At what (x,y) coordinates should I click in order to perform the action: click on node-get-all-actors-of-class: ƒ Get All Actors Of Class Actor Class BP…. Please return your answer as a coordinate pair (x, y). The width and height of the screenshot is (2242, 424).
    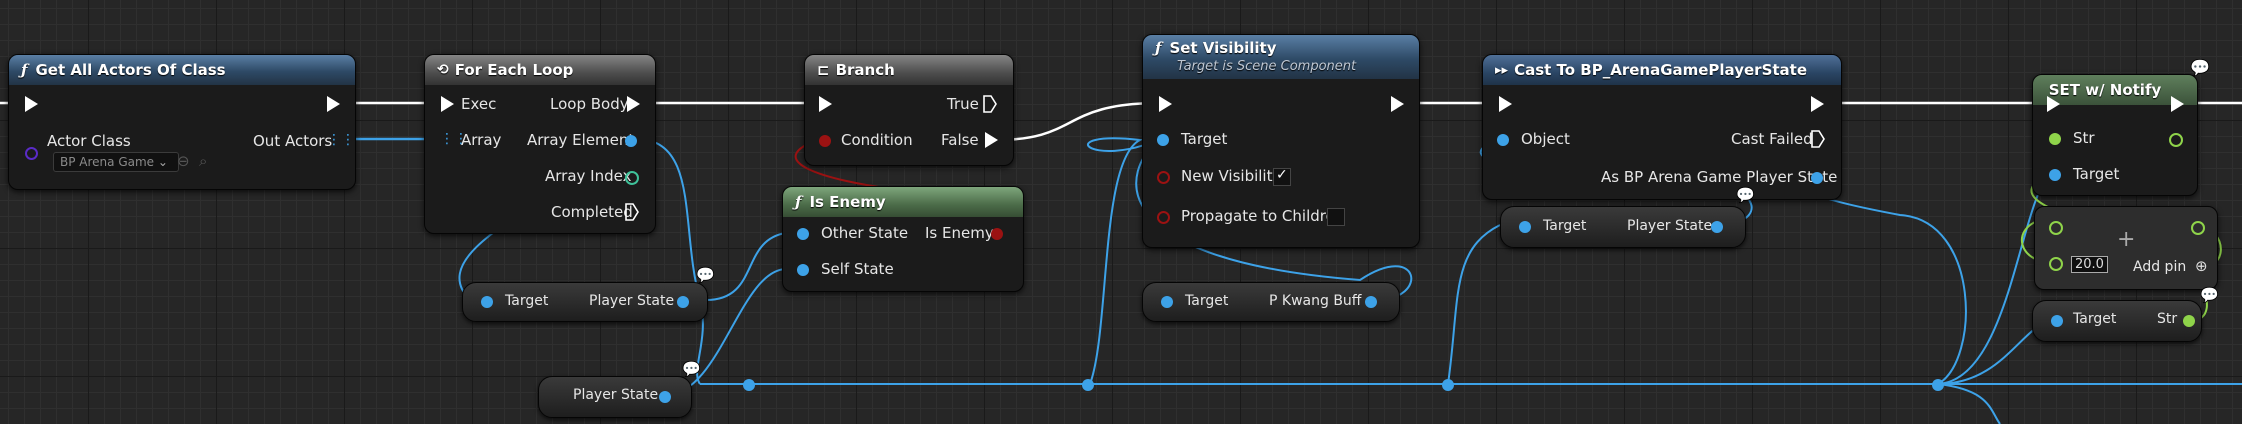
    Looking at the image, I should click on (182, 122).